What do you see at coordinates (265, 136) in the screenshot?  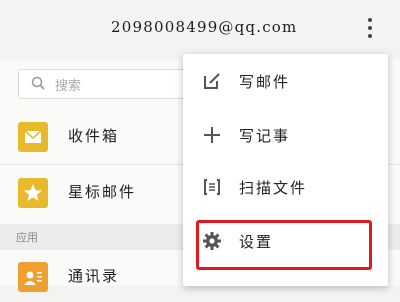 I see `menu-label-note: 写记事` at bounding box center [265, 136].